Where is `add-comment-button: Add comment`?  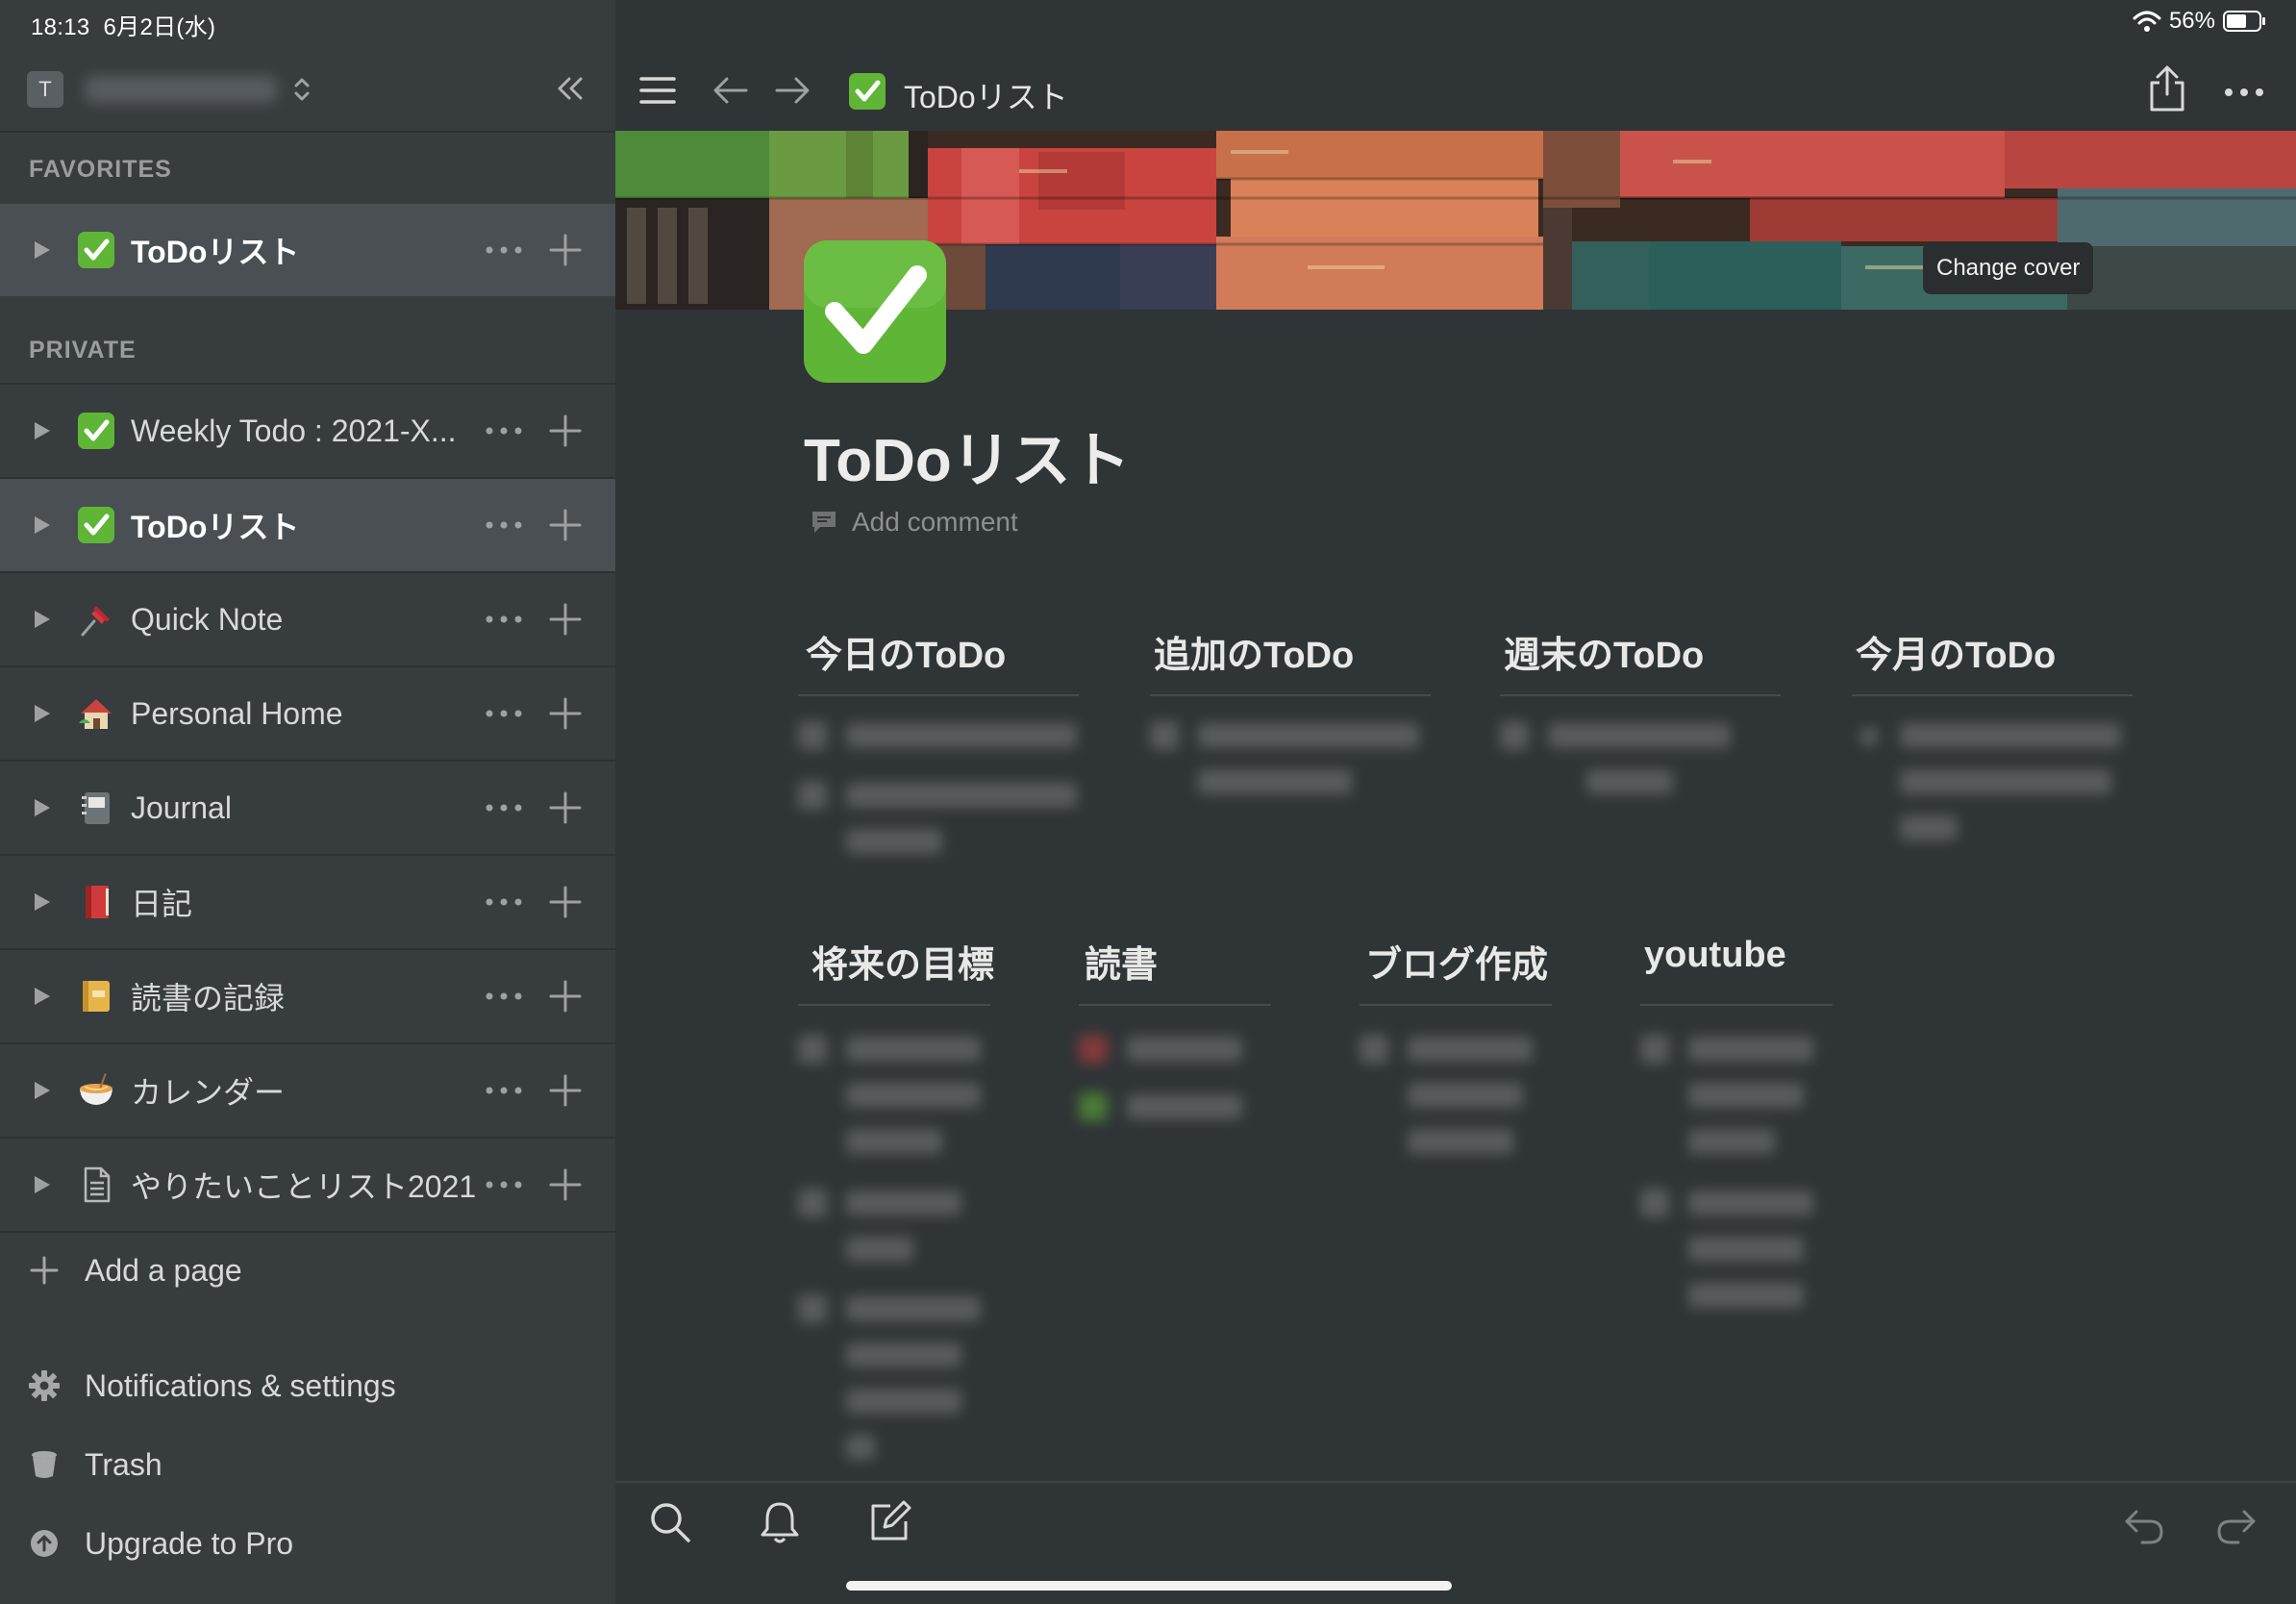
add-comment-button: Add comment is located at coordinates (914, 522).